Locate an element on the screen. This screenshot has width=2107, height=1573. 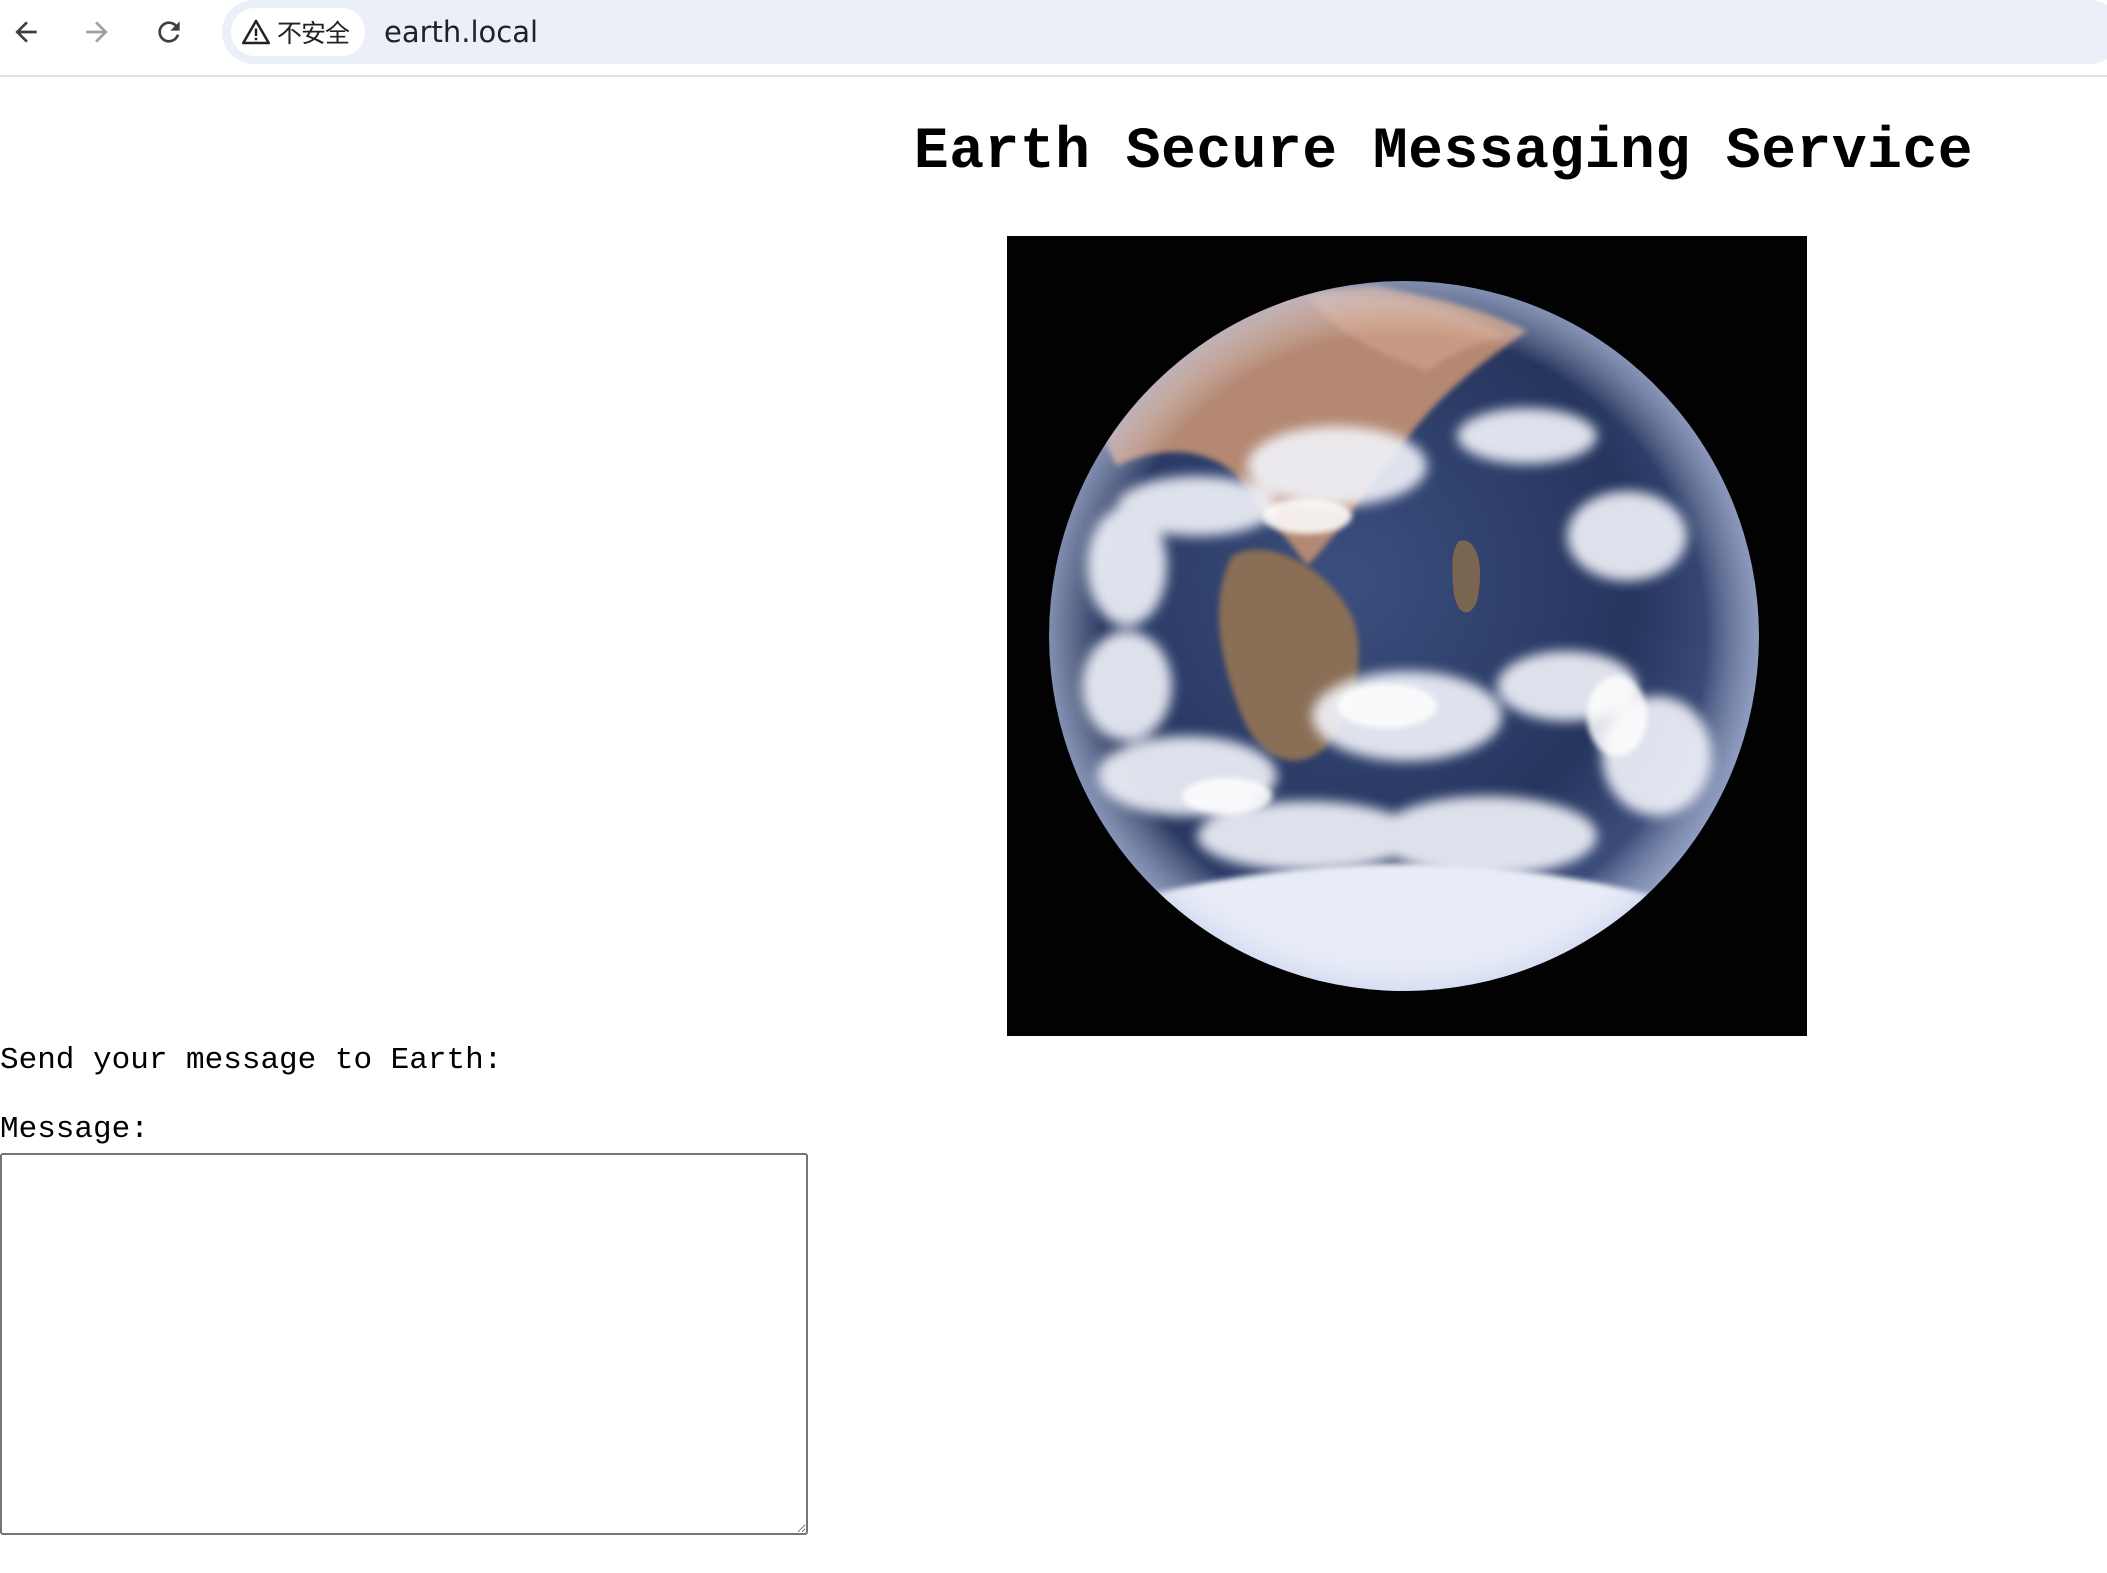
message-textarea is located at coordinates (404, 1344).